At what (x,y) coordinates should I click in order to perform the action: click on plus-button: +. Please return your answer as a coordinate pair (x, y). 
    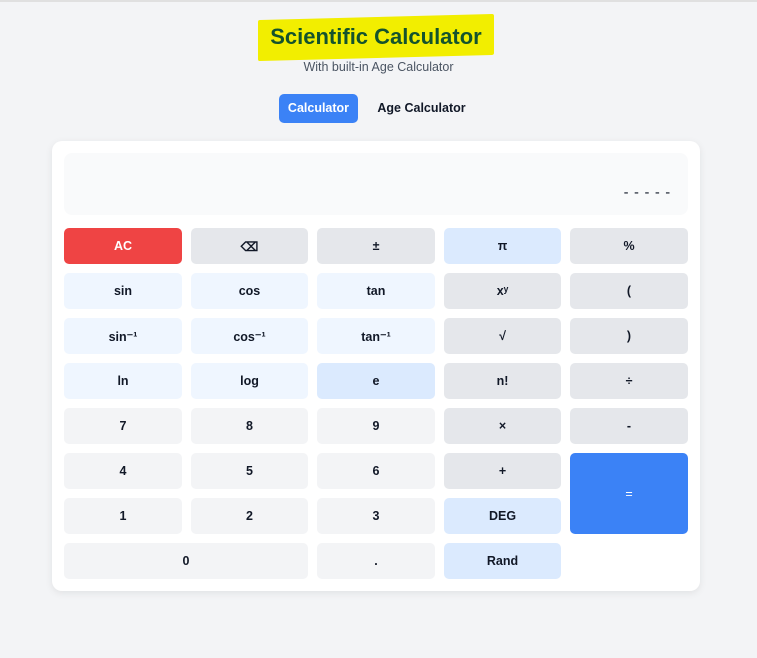
    Looking at the image, I should click on (502, 471).